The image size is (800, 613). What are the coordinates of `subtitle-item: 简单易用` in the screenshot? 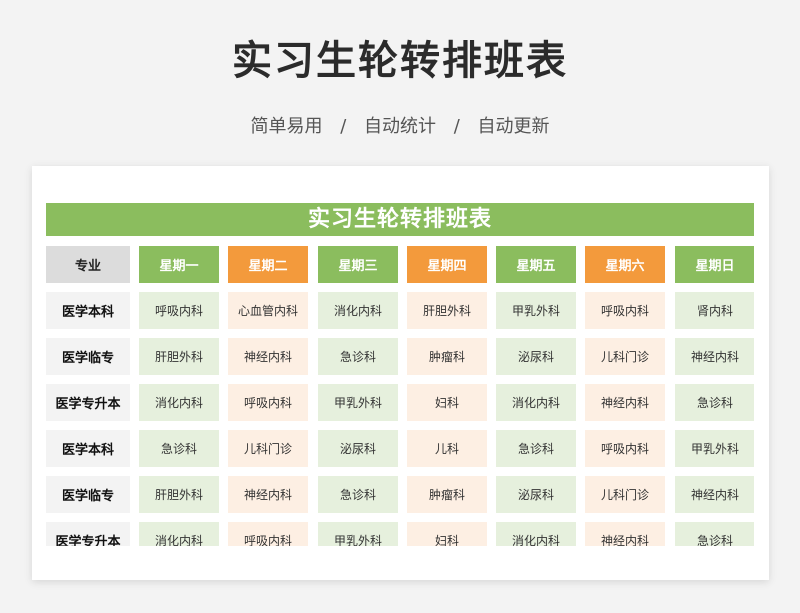 It's located at (286, 126).